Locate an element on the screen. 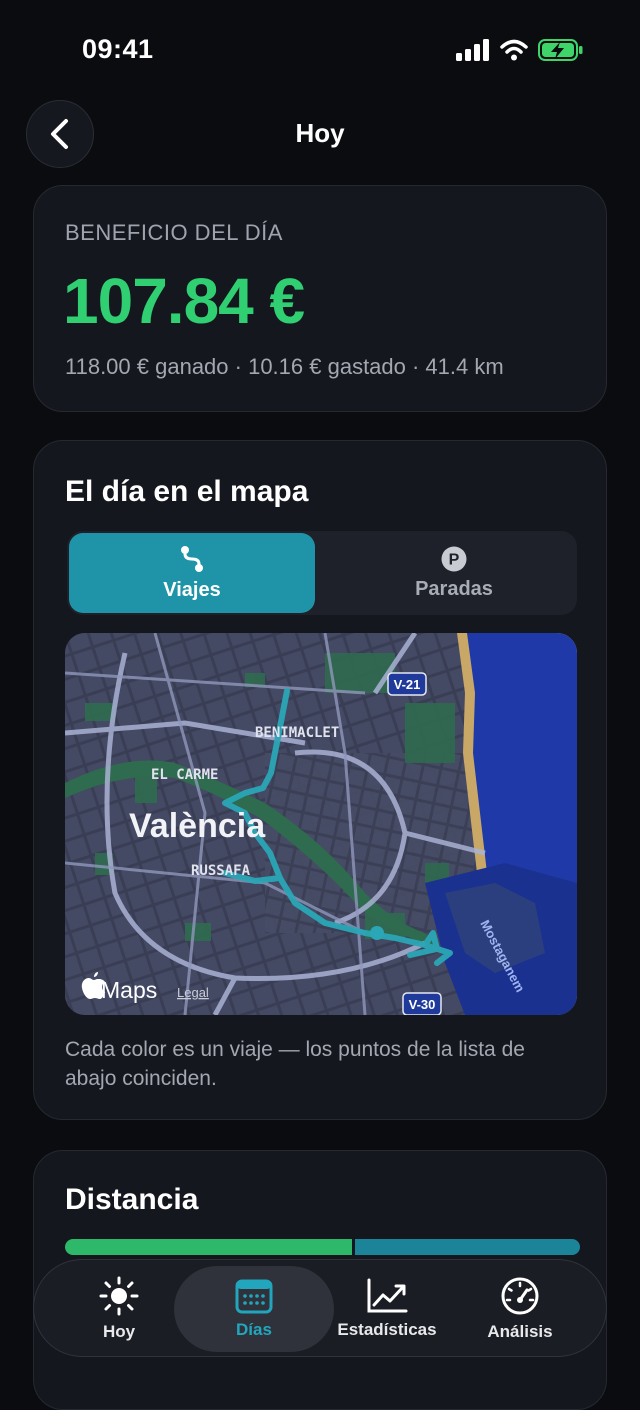 The image size is (640, 1410). battery-charging-icon is located at coordinates (560, 50).